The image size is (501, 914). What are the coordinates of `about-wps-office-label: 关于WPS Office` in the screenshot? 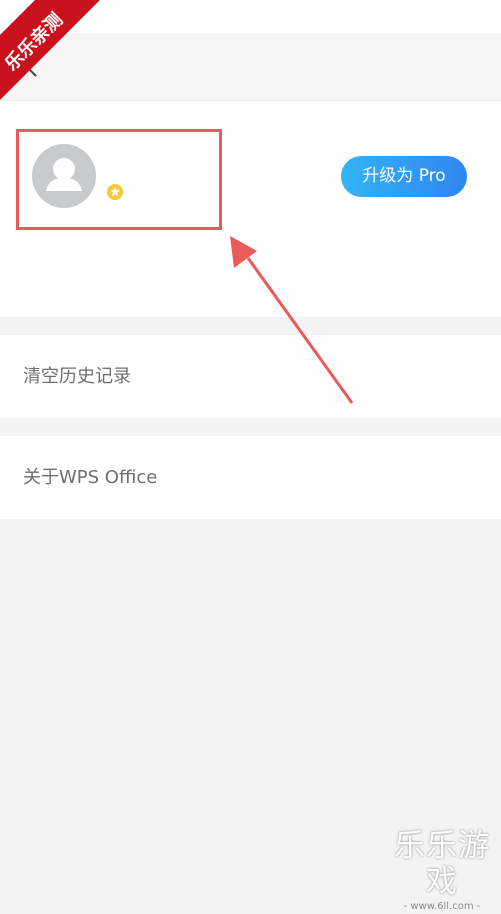 It's located at (90, 477).